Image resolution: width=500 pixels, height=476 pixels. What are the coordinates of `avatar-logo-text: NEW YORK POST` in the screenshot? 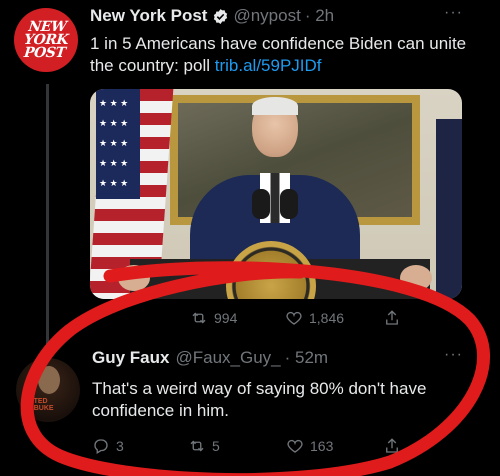 It's located at (46, 39).